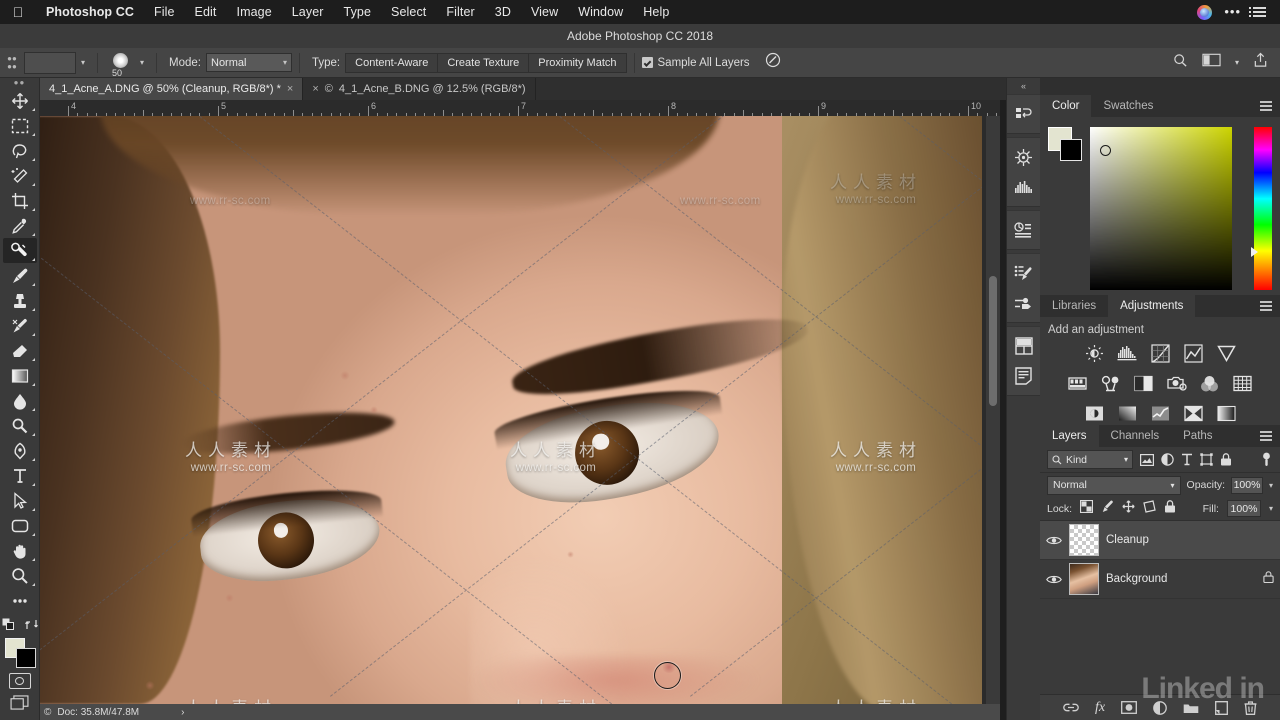  What do you see at coordinates (254, 12) in the screenshot?
I see `menu-item-image: Image` at bounding box center [254, 12].